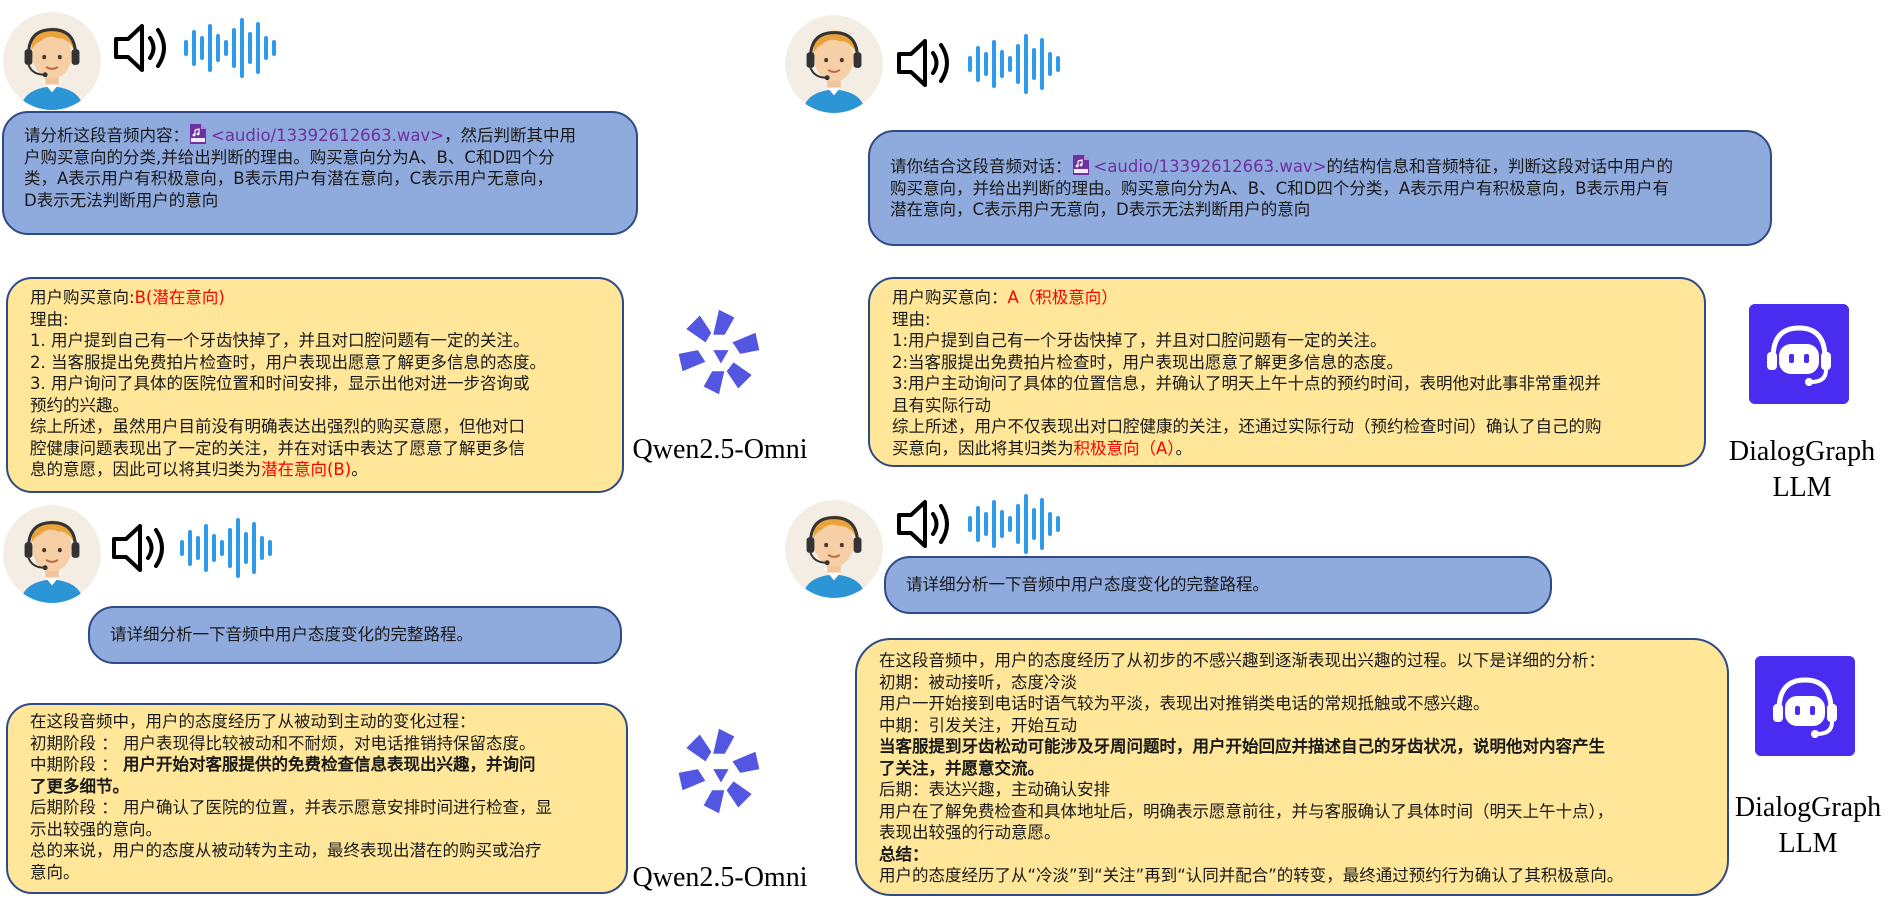  What do you see at coordinates (1100, 209) in the screenshot?
I see `question-line: 潜在意向，C表示用户无意向，D表示无法判断用户的意向` at bounding box center [1100, 209].